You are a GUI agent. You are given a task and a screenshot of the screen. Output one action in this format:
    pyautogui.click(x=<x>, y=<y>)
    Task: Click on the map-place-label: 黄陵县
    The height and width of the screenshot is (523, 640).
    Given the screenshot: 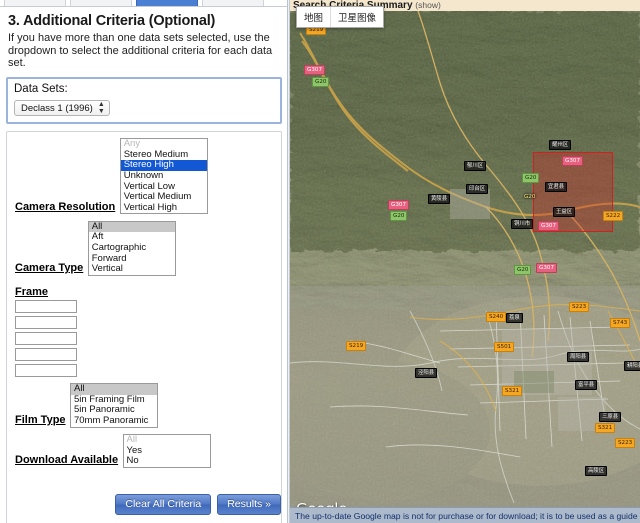 What is the action you would take?
    pyautogui.click(x=439, y=199)
    